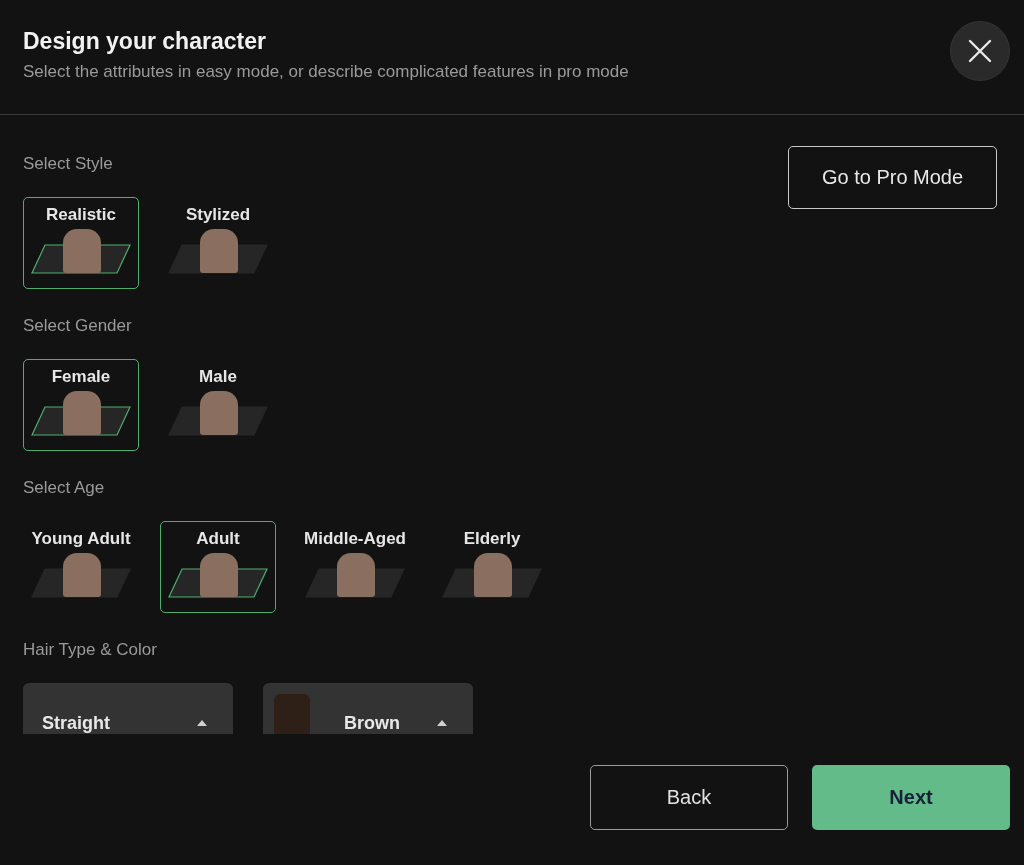  Describe the element at coordinates (76, 723) in the screenshot. I see `dropdown-value: Straight` at that location.